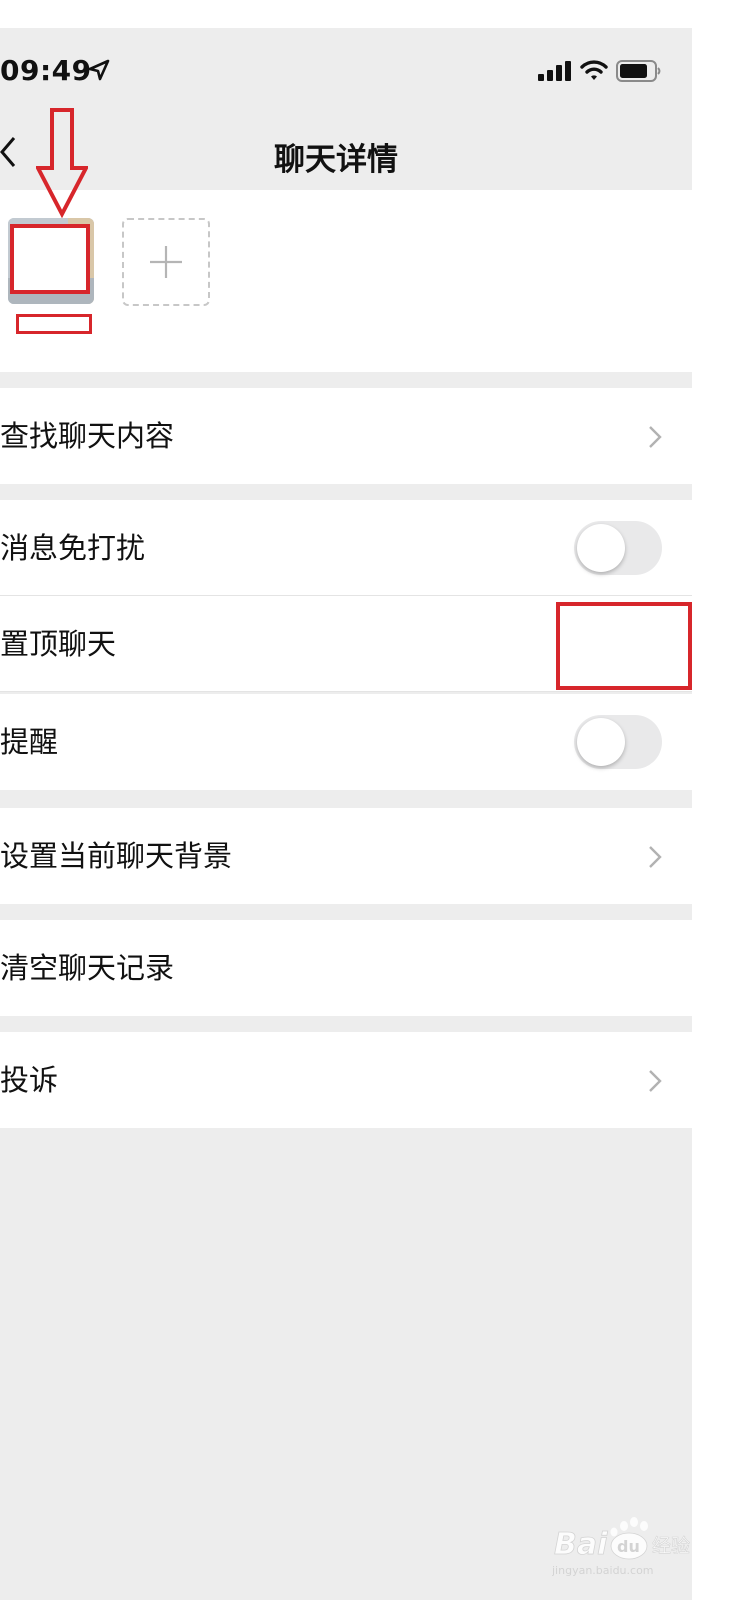  What do you see at coordinates (346, 1080) in the screenshot?
I see `report-row: 投诉` at bounding box center [346, 1080].